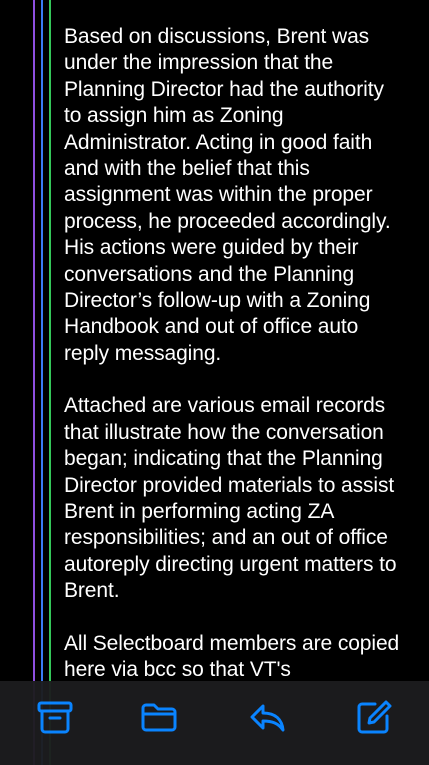 This screenshot has width=429, height=765. I want to click on move-to-folder-button, so click(159, 717).